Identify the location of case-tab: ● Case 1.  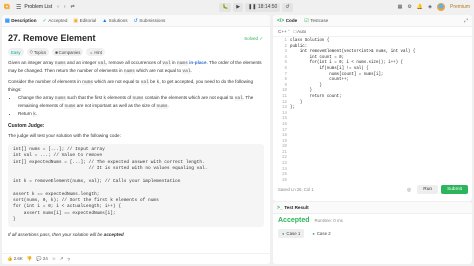
(291, 233).